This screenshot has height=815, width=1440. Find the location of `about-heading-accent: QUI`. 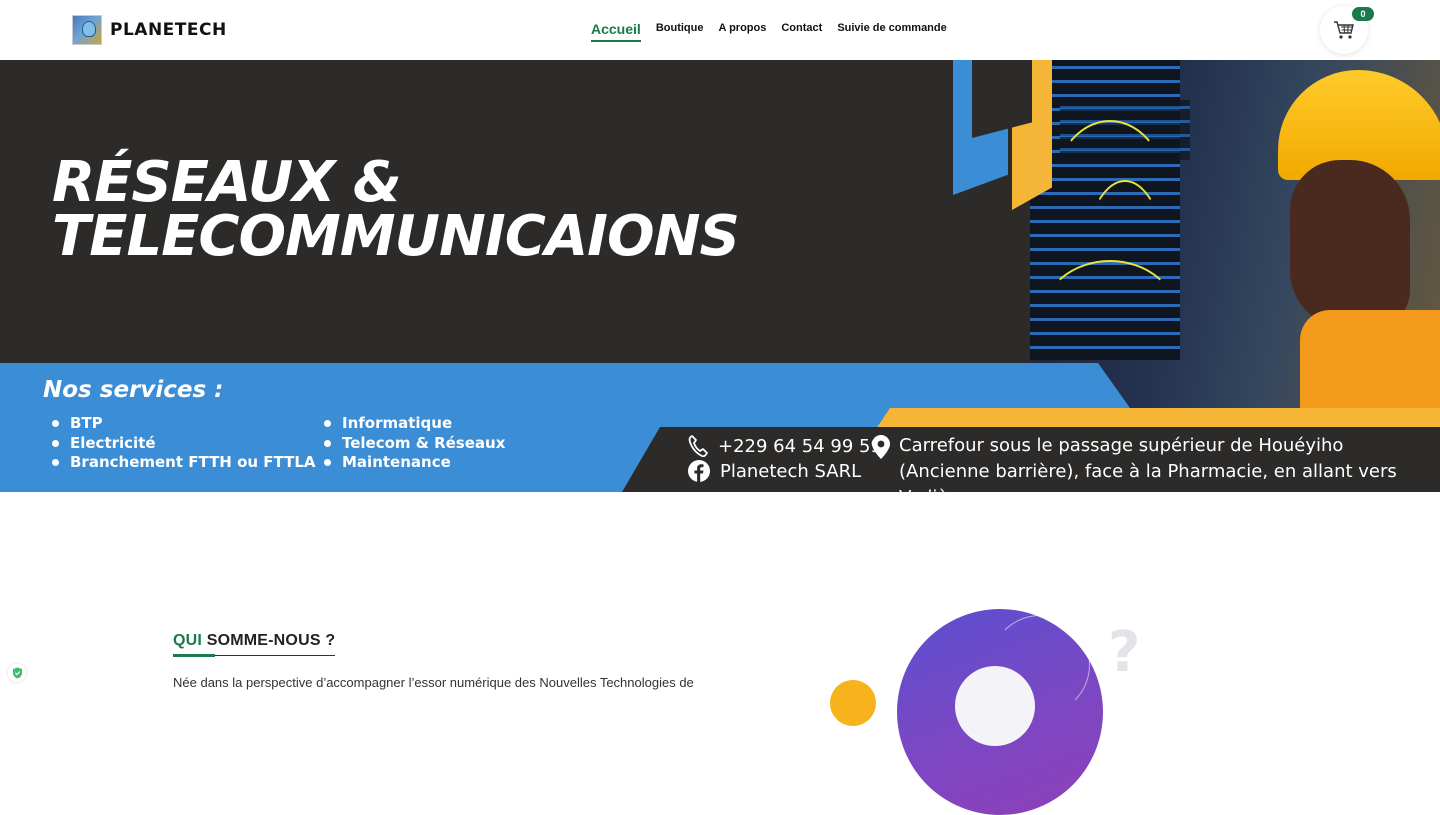

about-heading-accent: QUI is located at coordinates (187, 640).